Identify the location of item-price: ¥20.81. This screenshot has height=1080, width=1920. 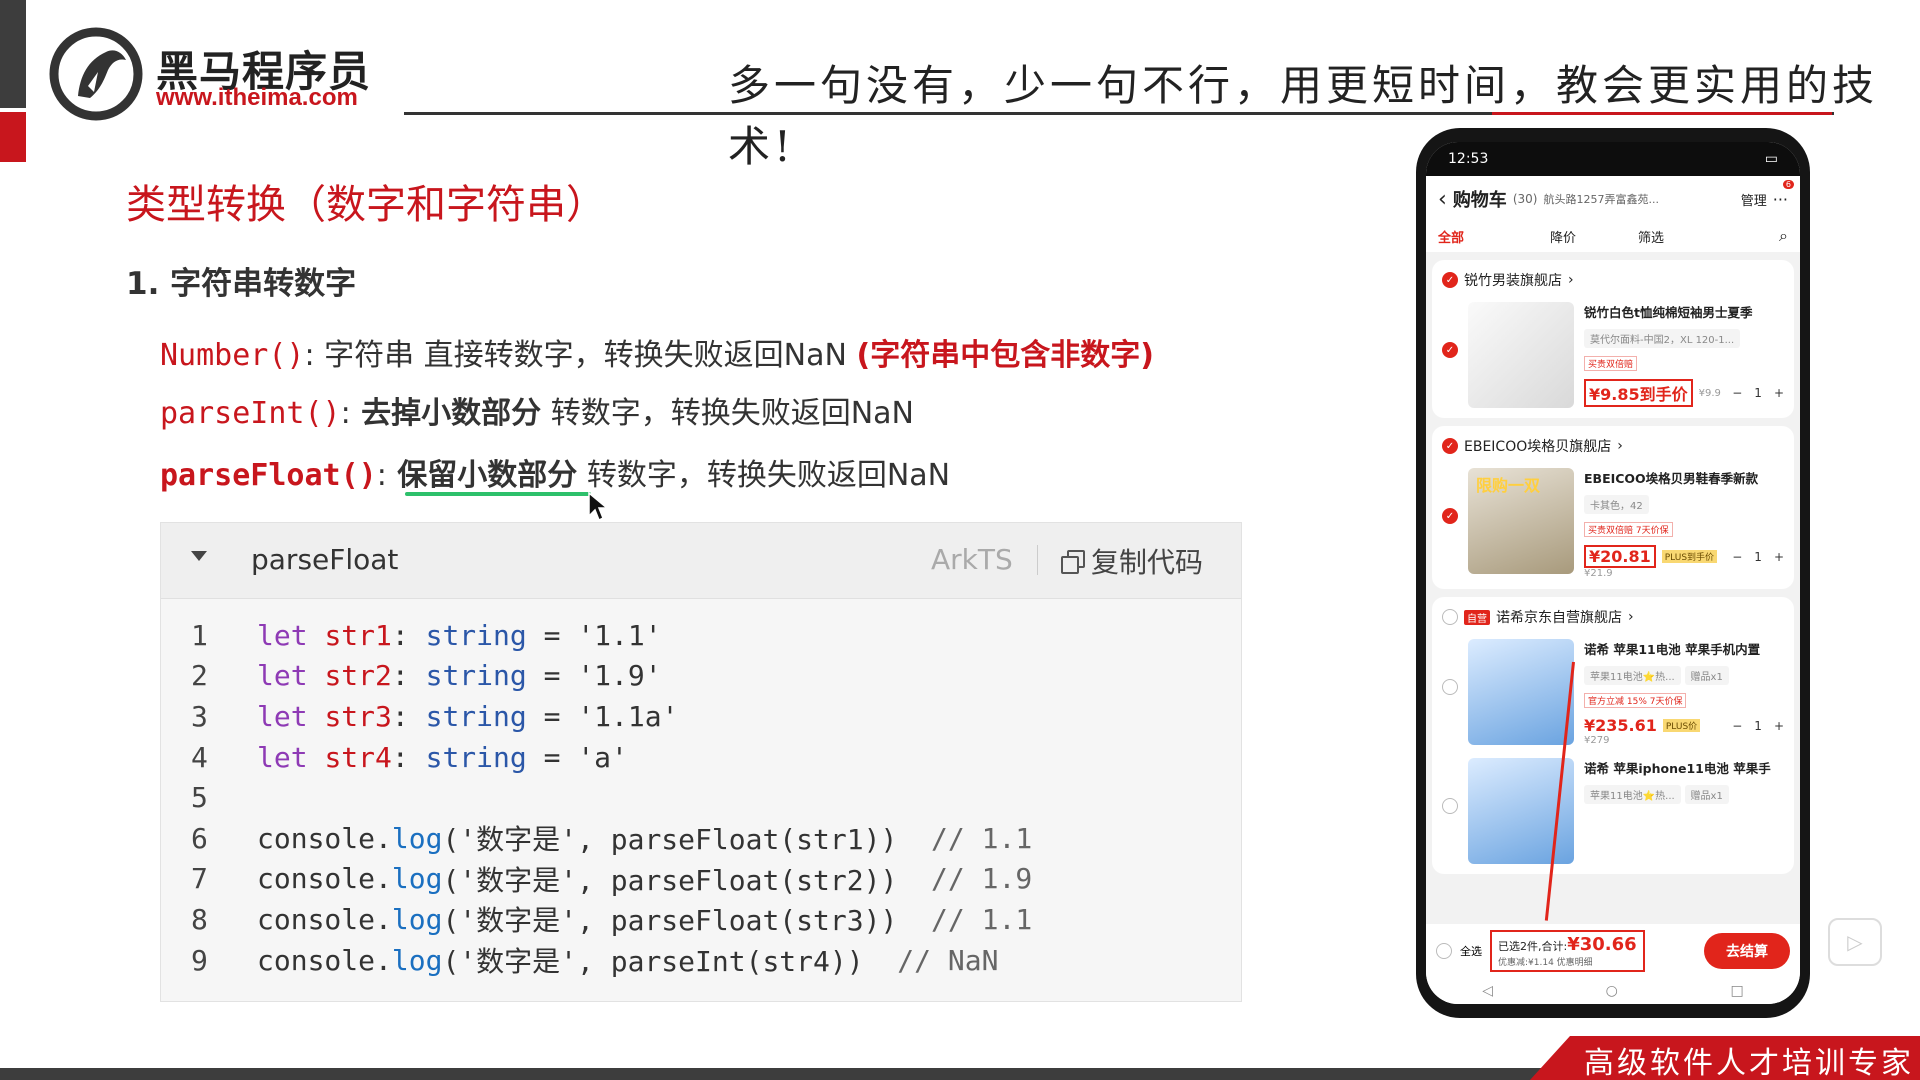
(1620, 556).